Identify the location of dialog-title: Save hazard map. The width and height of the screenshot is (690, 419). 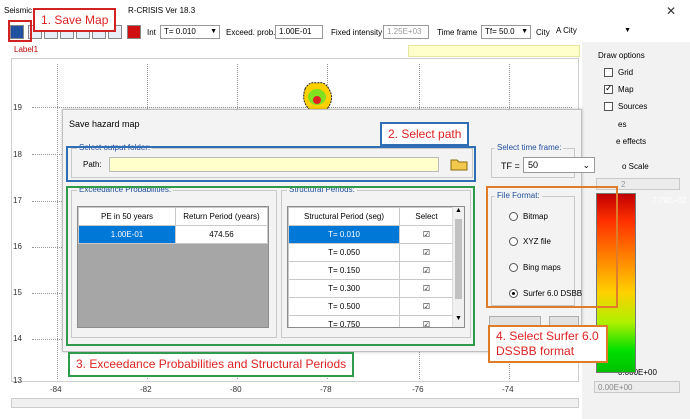
(104, 124).